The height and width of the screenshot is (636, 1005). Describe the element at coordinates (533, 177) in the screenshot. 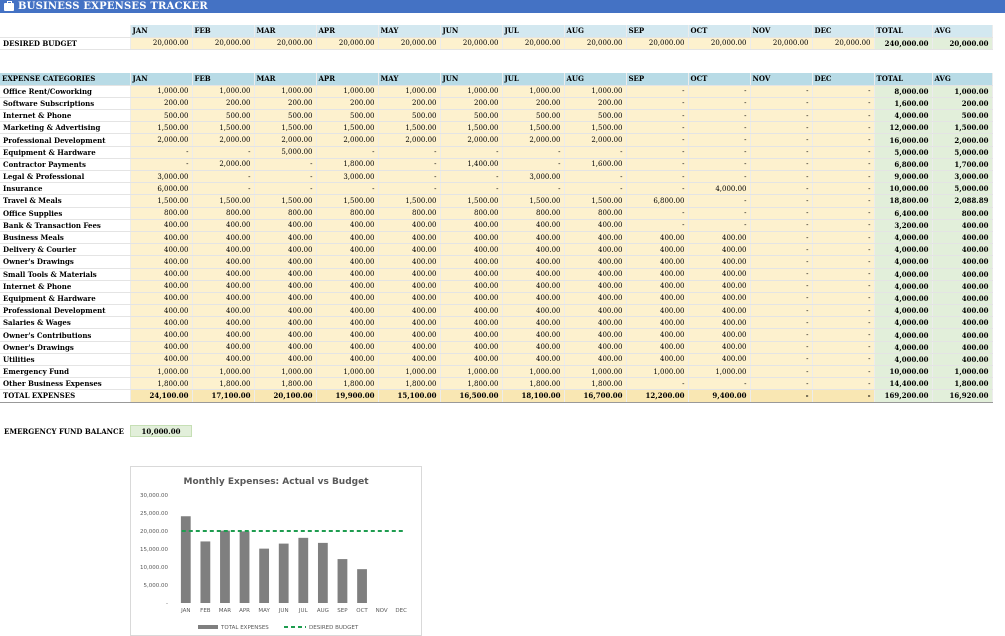

I see `expense-cell: 3,000.00` at that location.